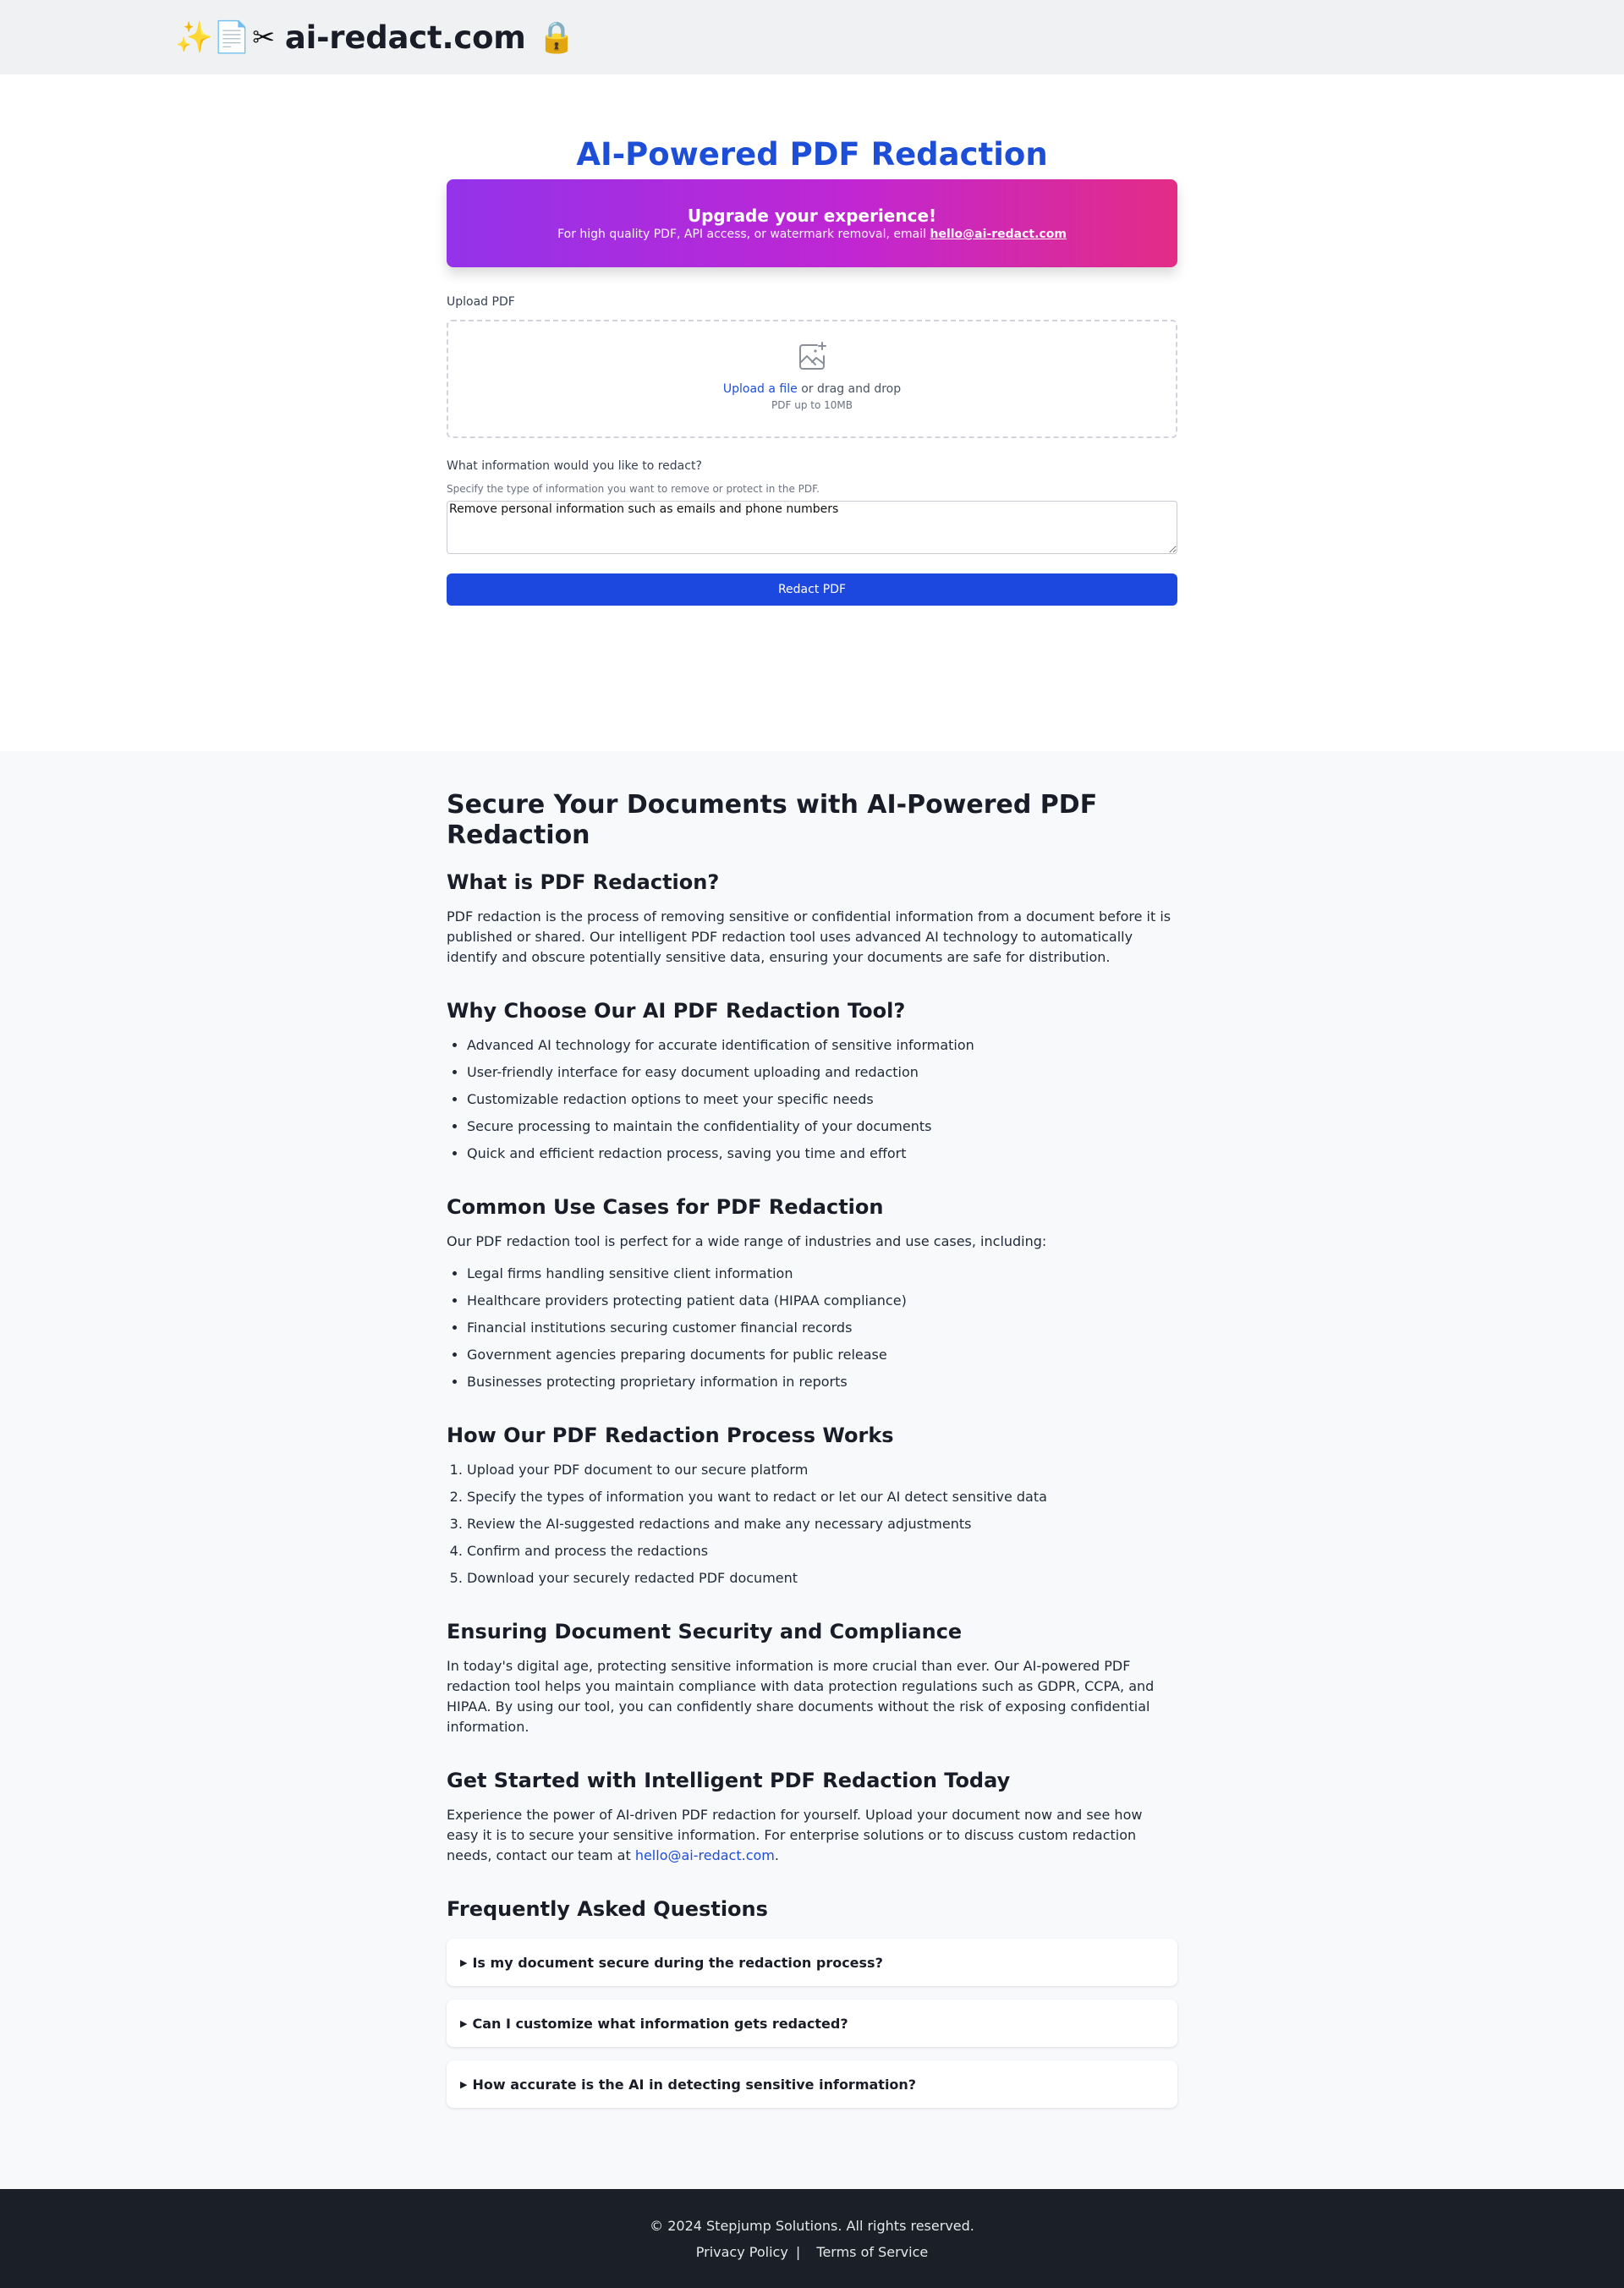 The image size is (1624, 2288). Describe the element at coordinates (822, 1551) in the screenshot. I see `process-step: Confirm and process the redactions` at that location.